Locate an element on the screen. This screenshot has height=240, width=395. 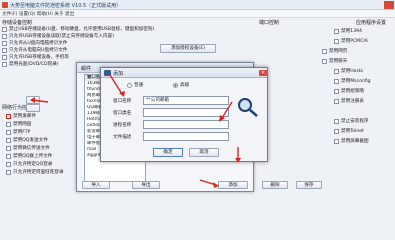
arrow-field is located at coordinates (227, 110).